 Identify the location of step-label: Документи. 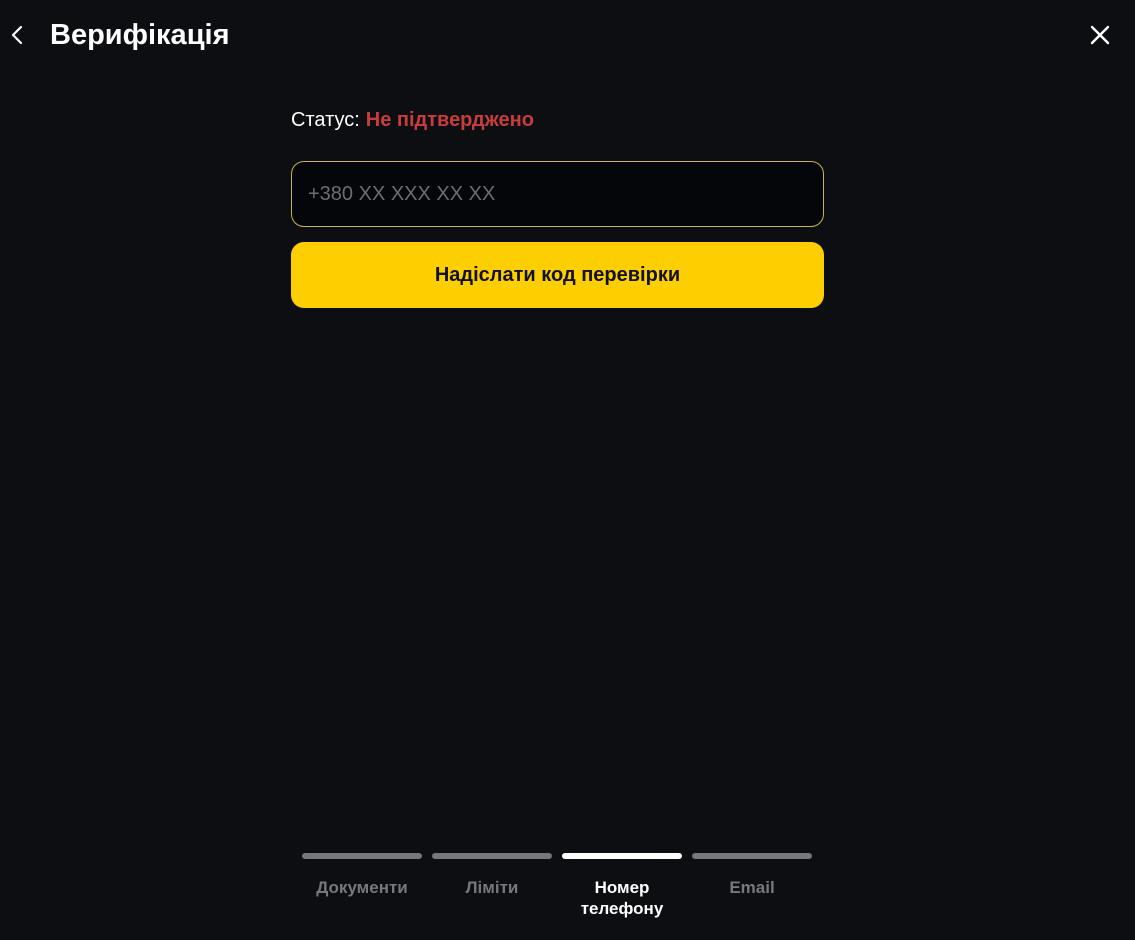
(362, 887).